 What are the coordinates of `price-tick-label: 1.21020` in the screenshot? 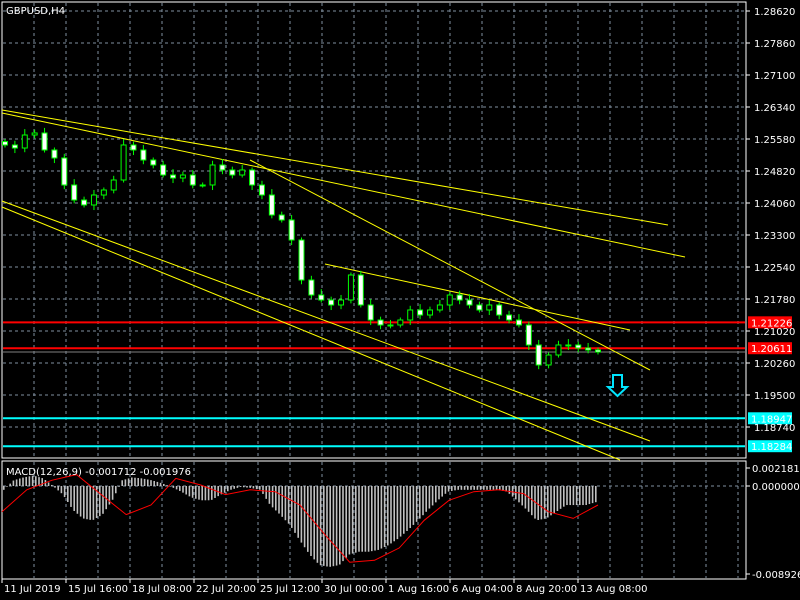 It's located at (774, 332).